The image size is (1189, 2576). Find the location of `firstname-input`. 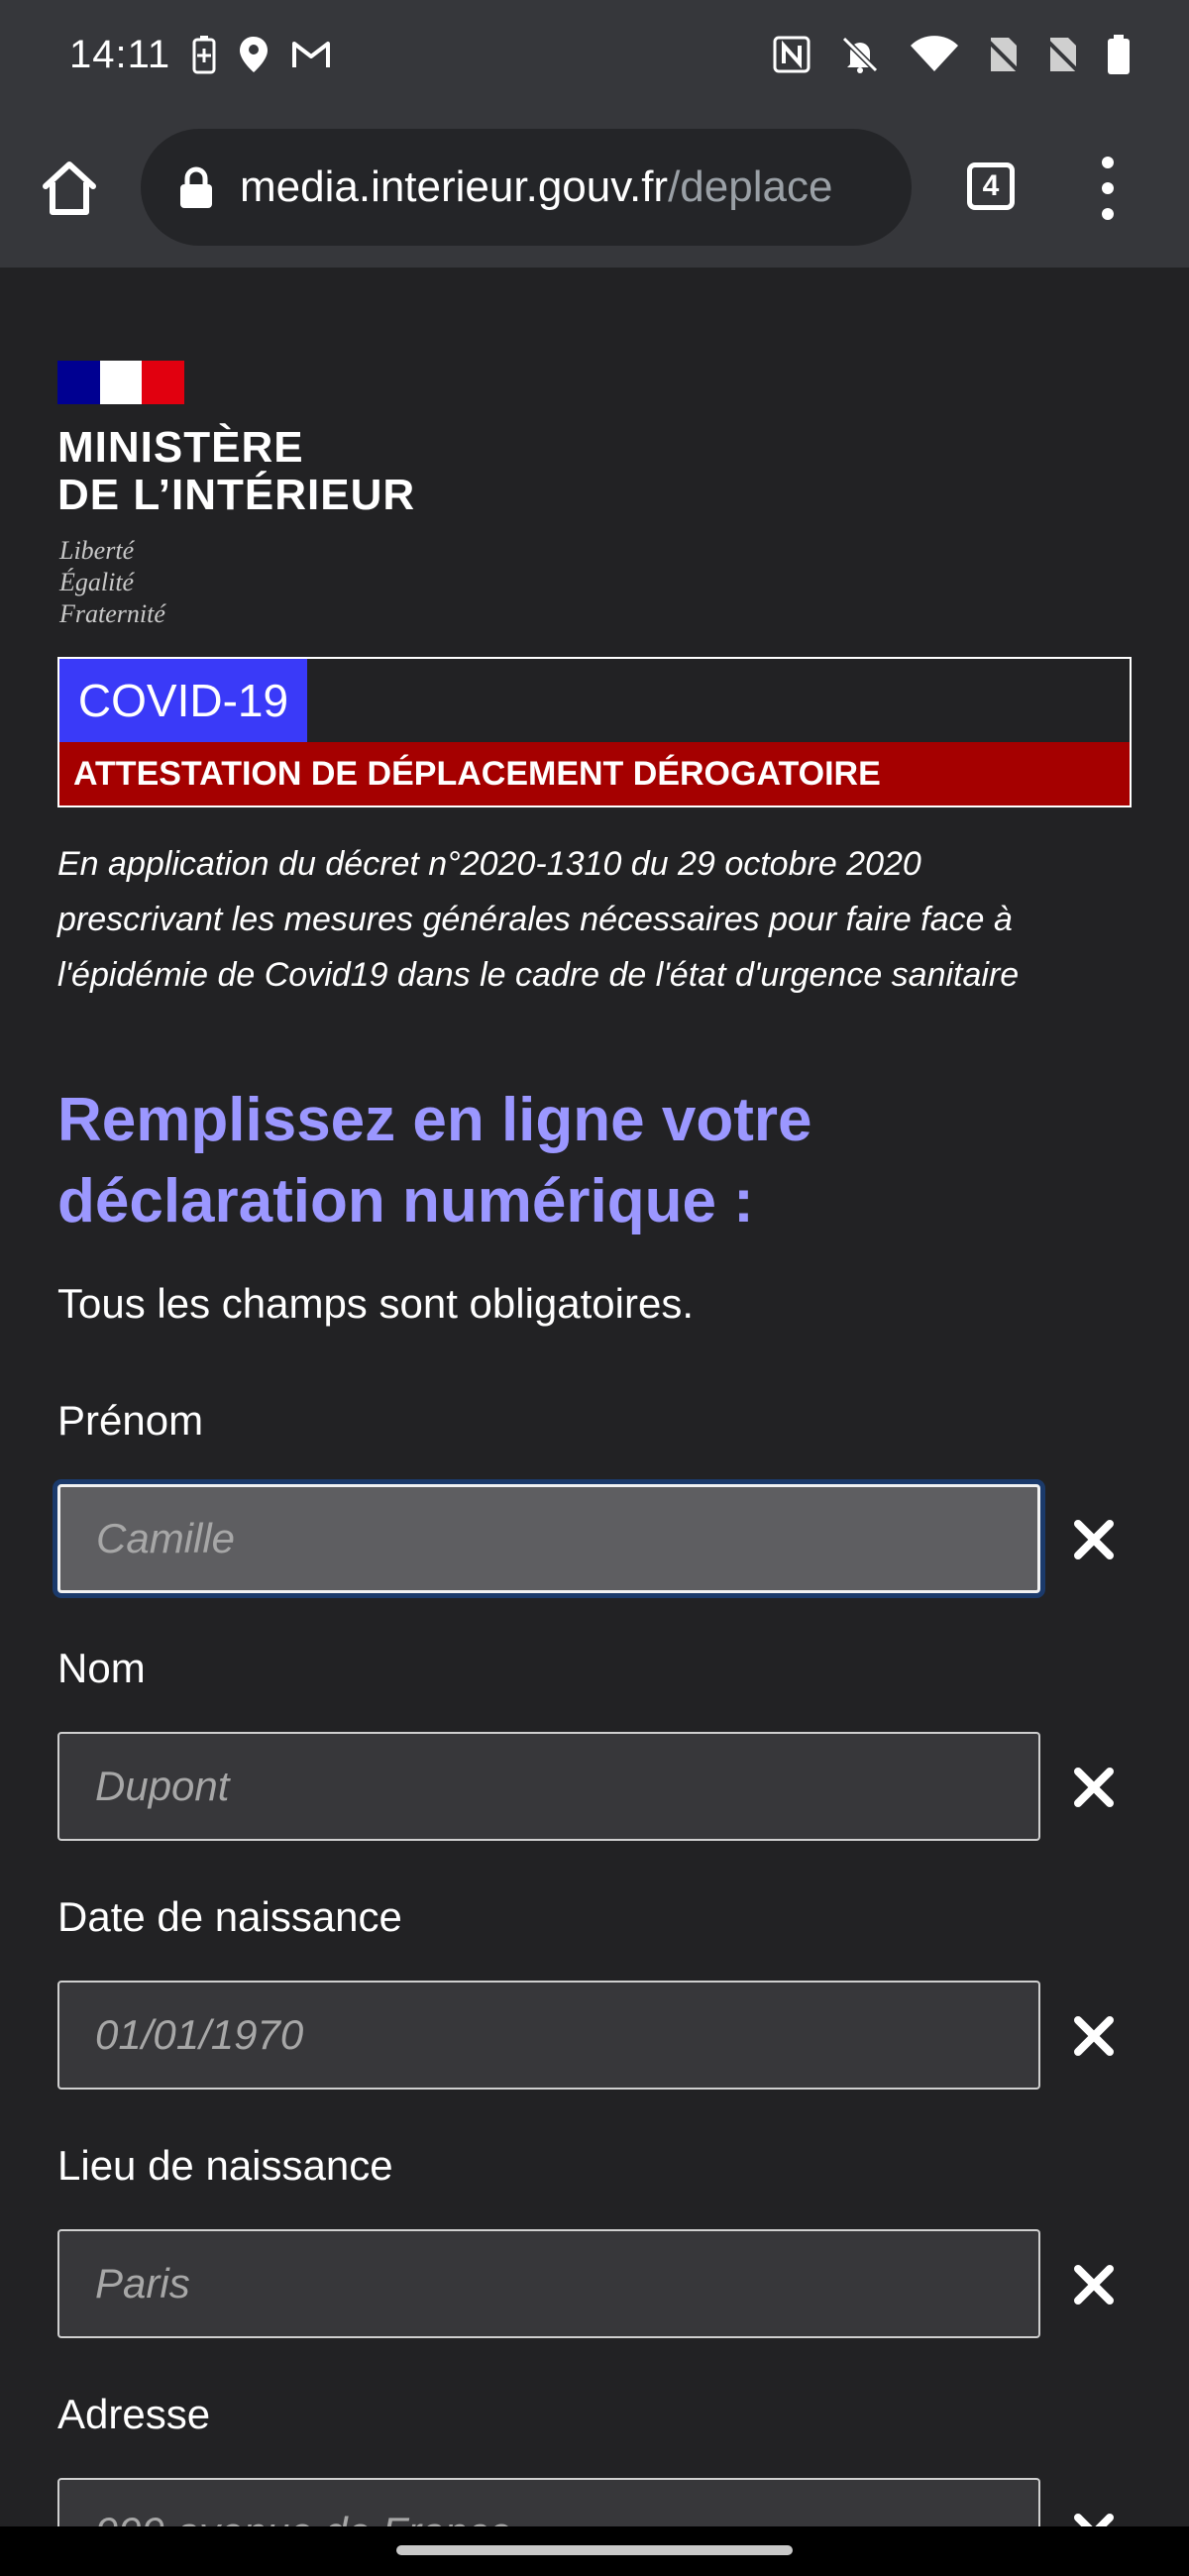

firstname-input is located at coordinates (548, 1538).